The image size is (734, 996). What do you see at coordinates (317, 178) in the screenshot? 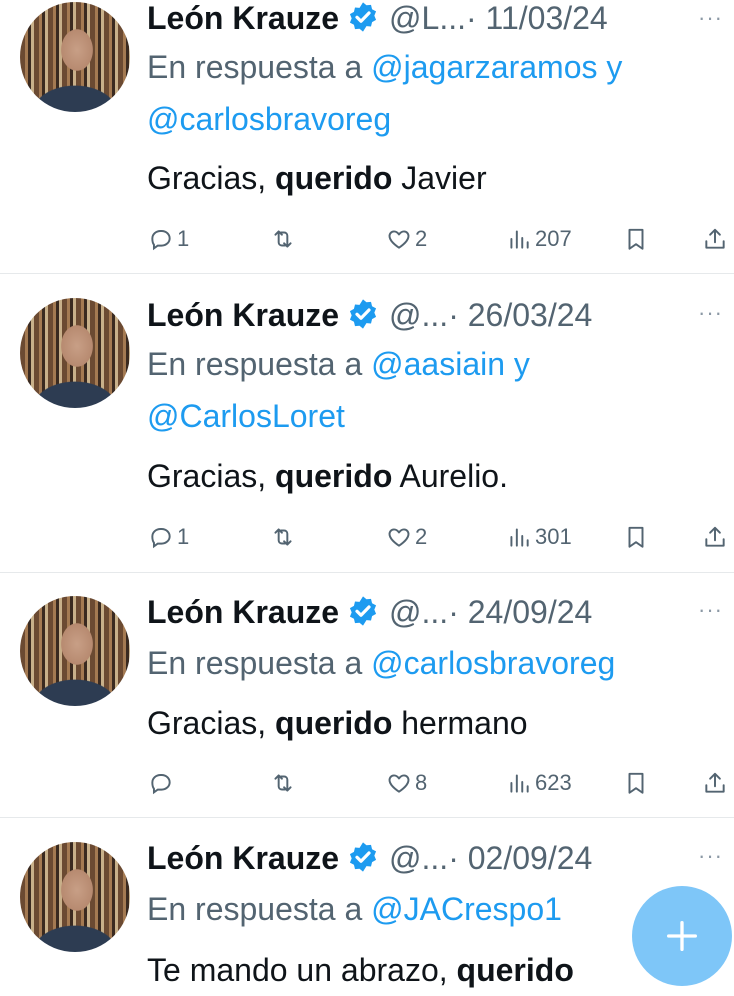
I see `tweet-text: Gracias, querido Javier` at bounding box center [317, 178].